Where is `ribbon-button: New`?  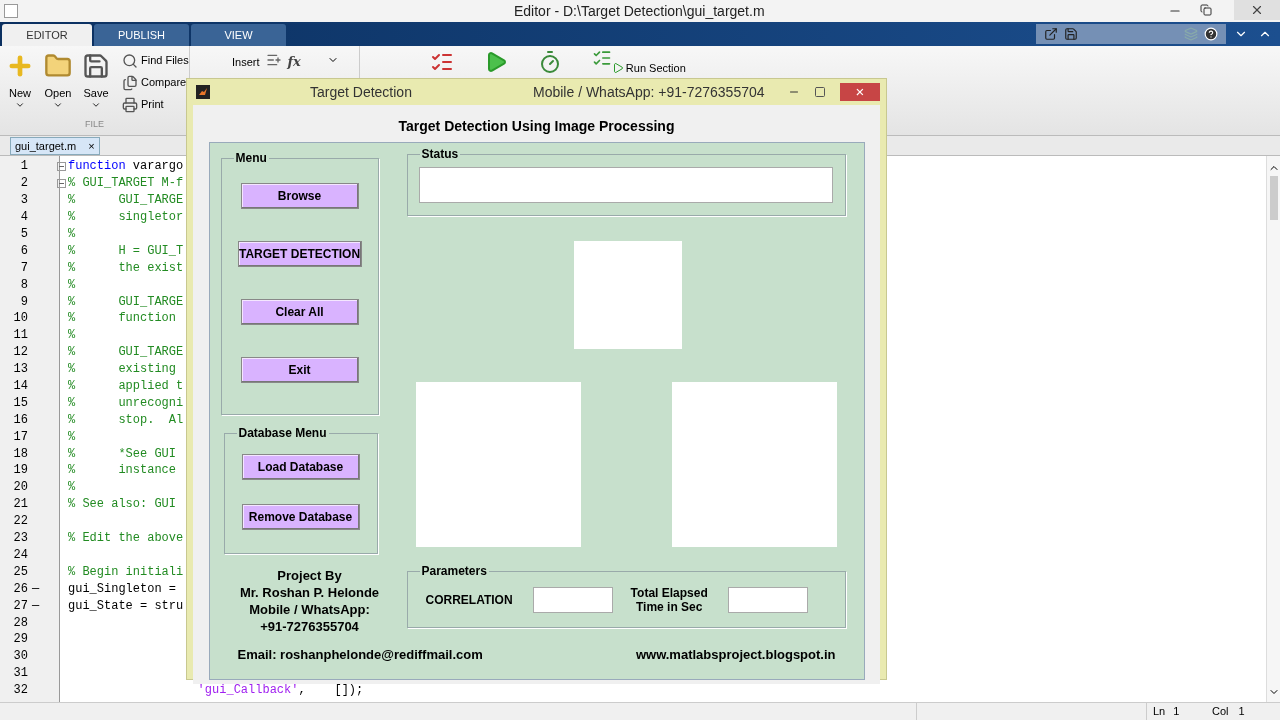
ribbon-button: New is located at coordinates (20, 85).